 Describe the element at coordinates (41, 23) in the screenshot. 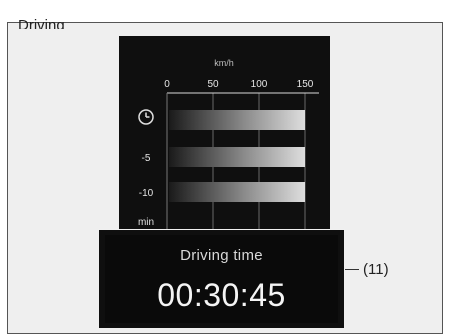

I see `page-heading: Driving` at that location.